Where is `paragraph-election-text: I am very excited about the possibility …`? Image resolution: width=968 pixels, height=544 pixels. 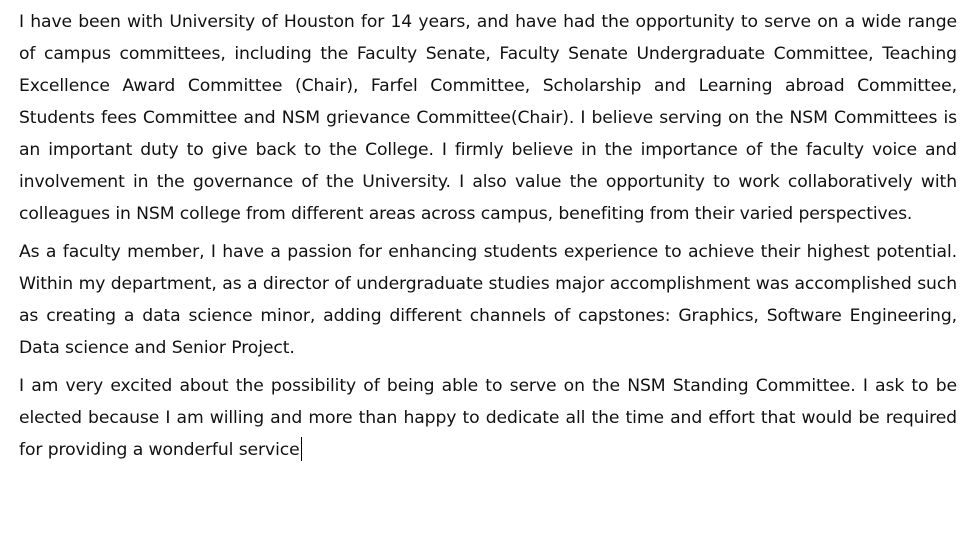 paragraph-election-text: I am very excited about the possibility … is located at coordinates (488, 418).